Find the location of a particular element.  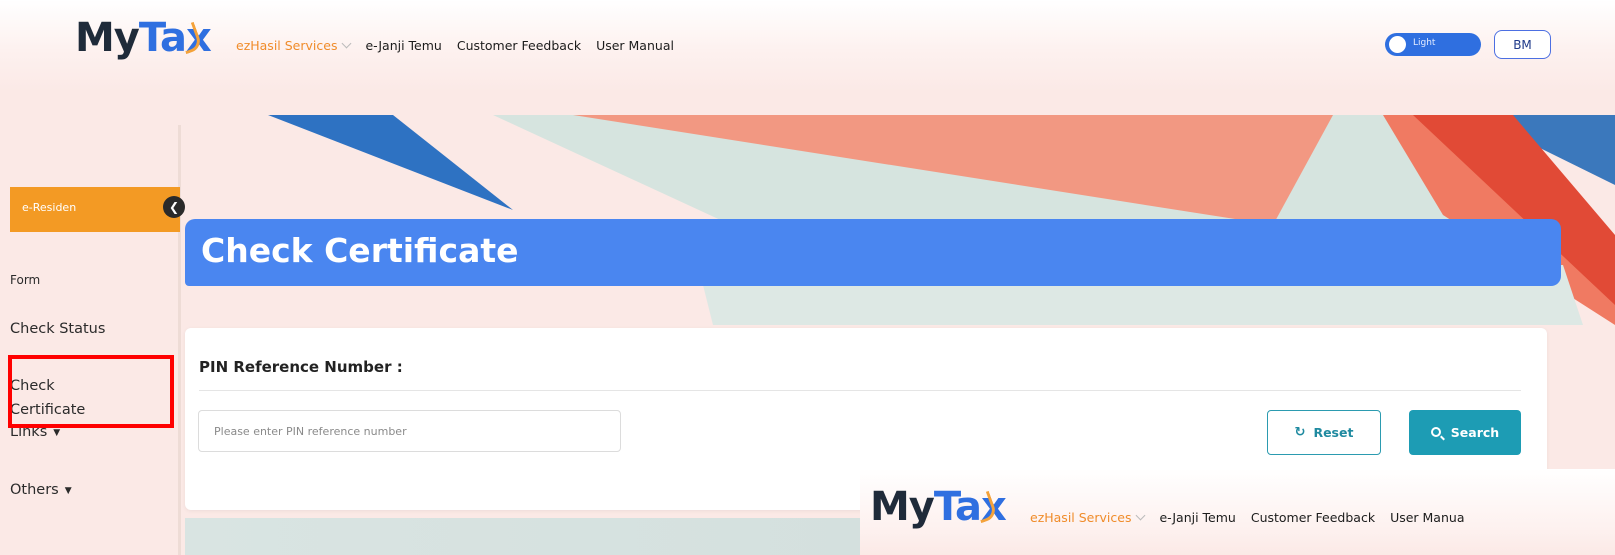

logo-text-tax: Tax is located at coordinates (175, 38).